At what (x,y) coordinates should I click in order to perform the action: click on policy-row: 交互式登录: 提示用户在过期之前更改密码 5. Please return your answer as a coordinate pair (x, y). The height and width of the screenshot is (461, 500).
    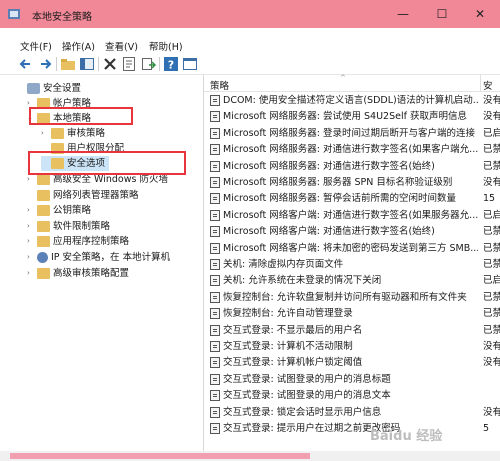
    Looking at the image, I should click on (352, 428).